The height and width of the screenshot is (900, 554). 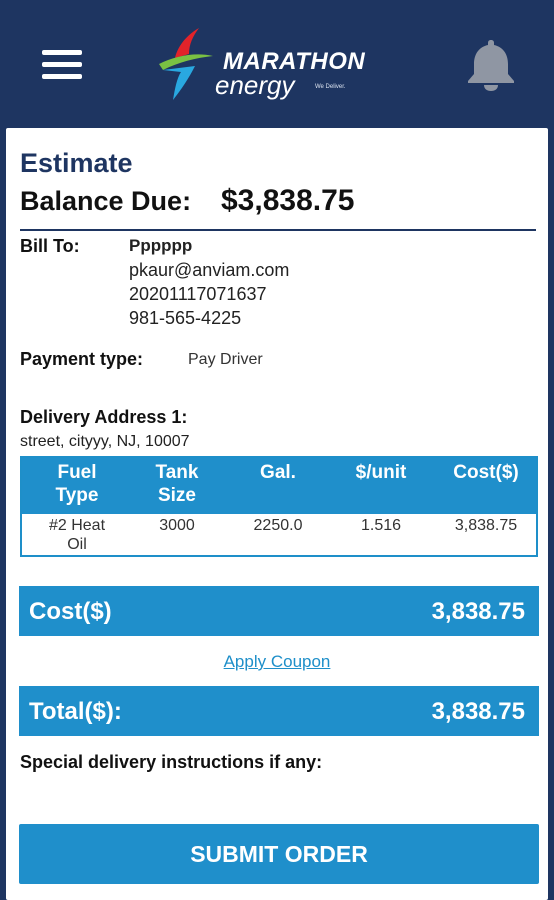 I want to click on estimate-title: Estimate, so click(x=76, y=163).